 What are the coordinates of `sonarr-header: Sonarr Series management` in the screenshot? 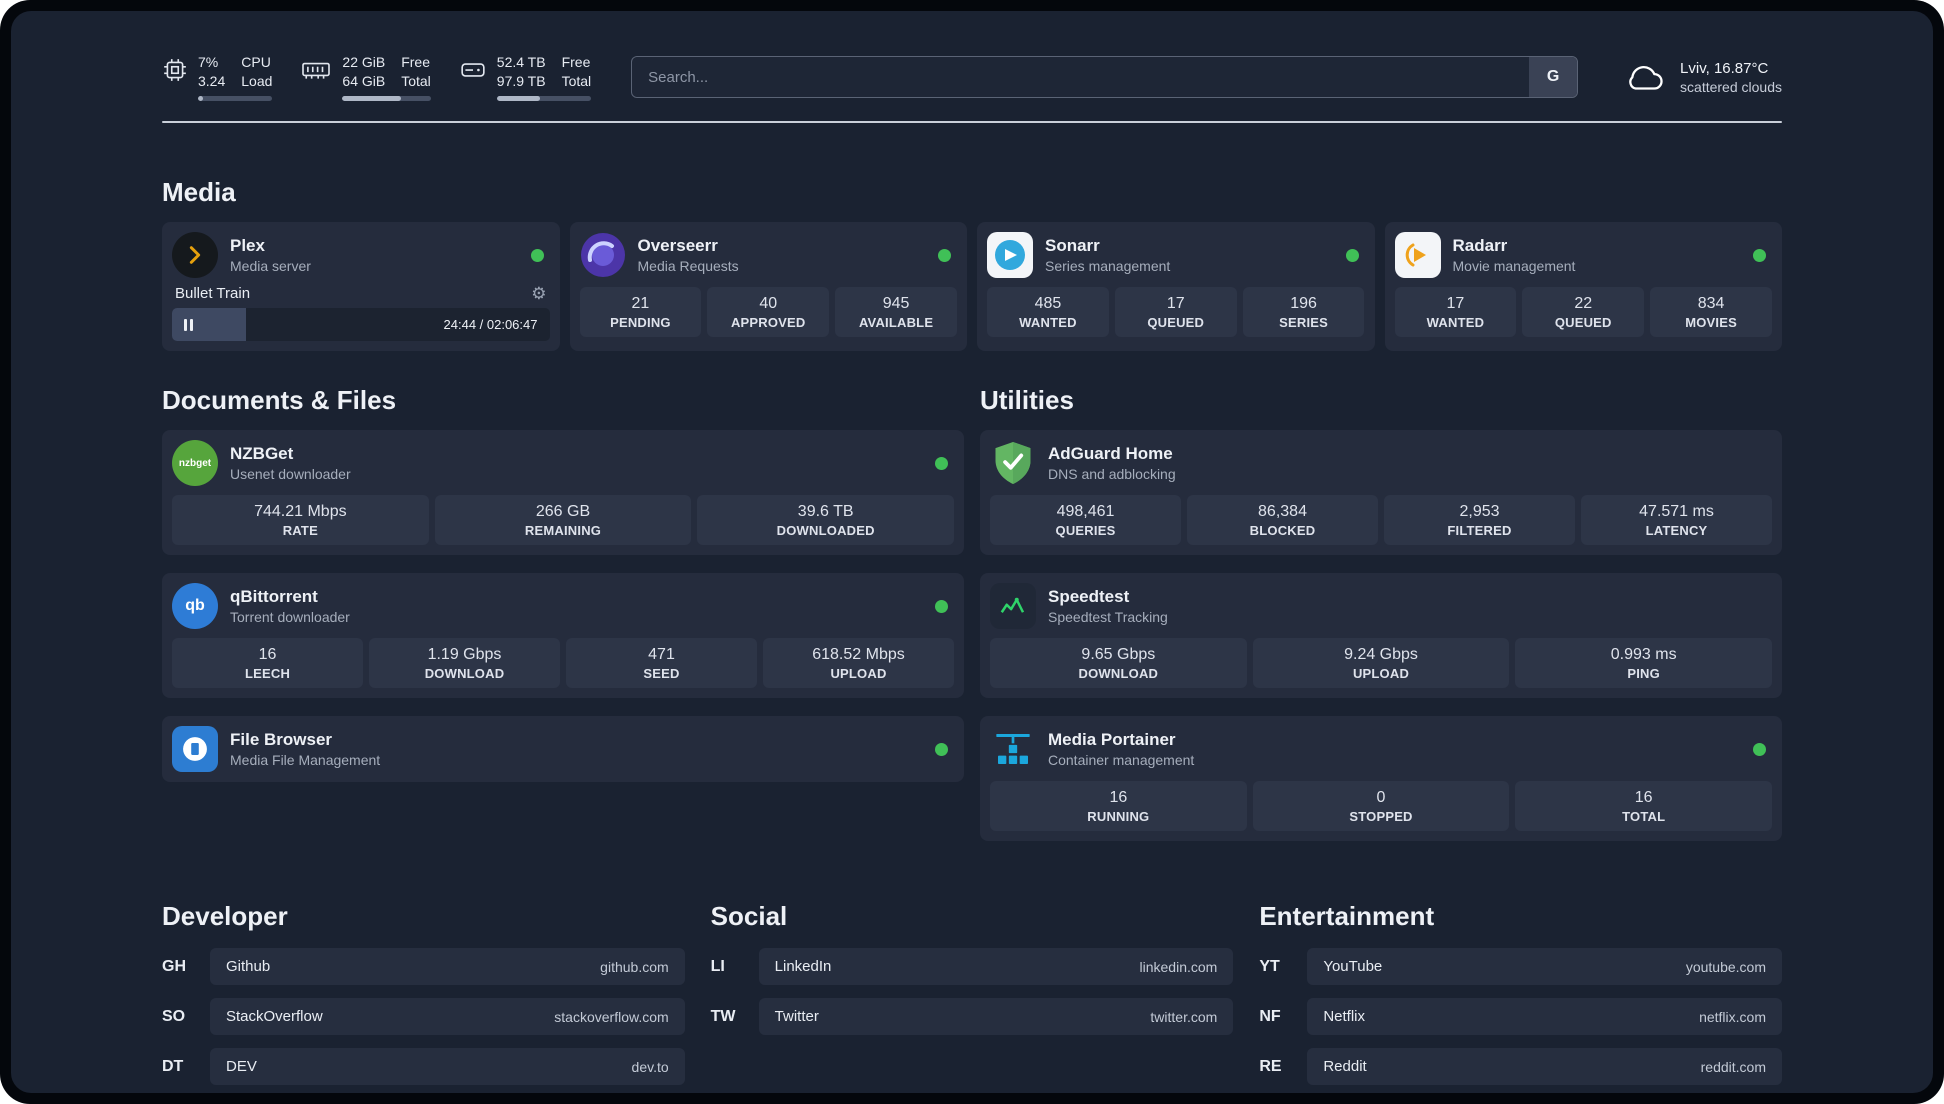 It's located at (1176, 255).